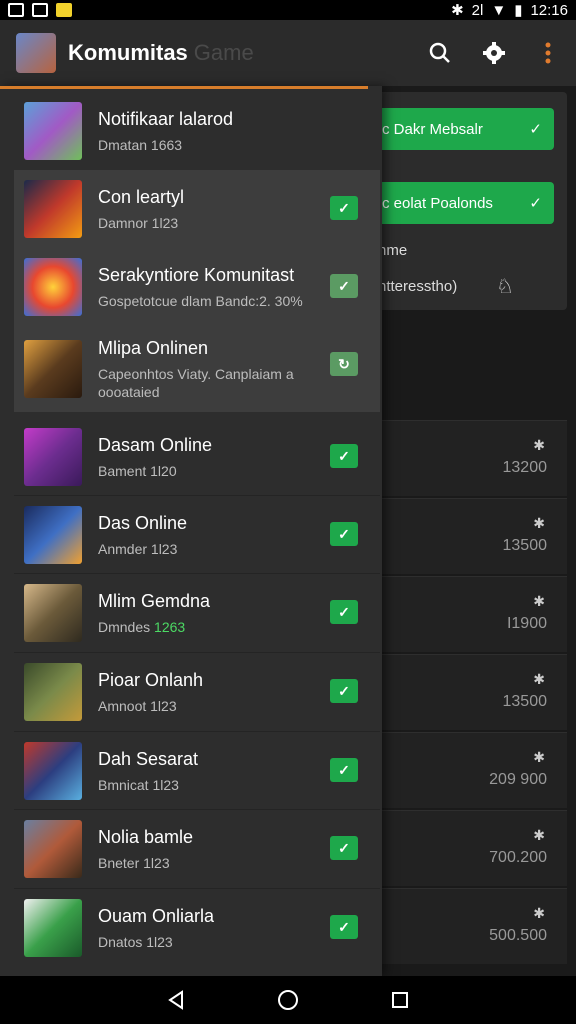 This screenshot has height=1024, width=576. I want to click on background-row: ✱ I1900, so click(466, 614).